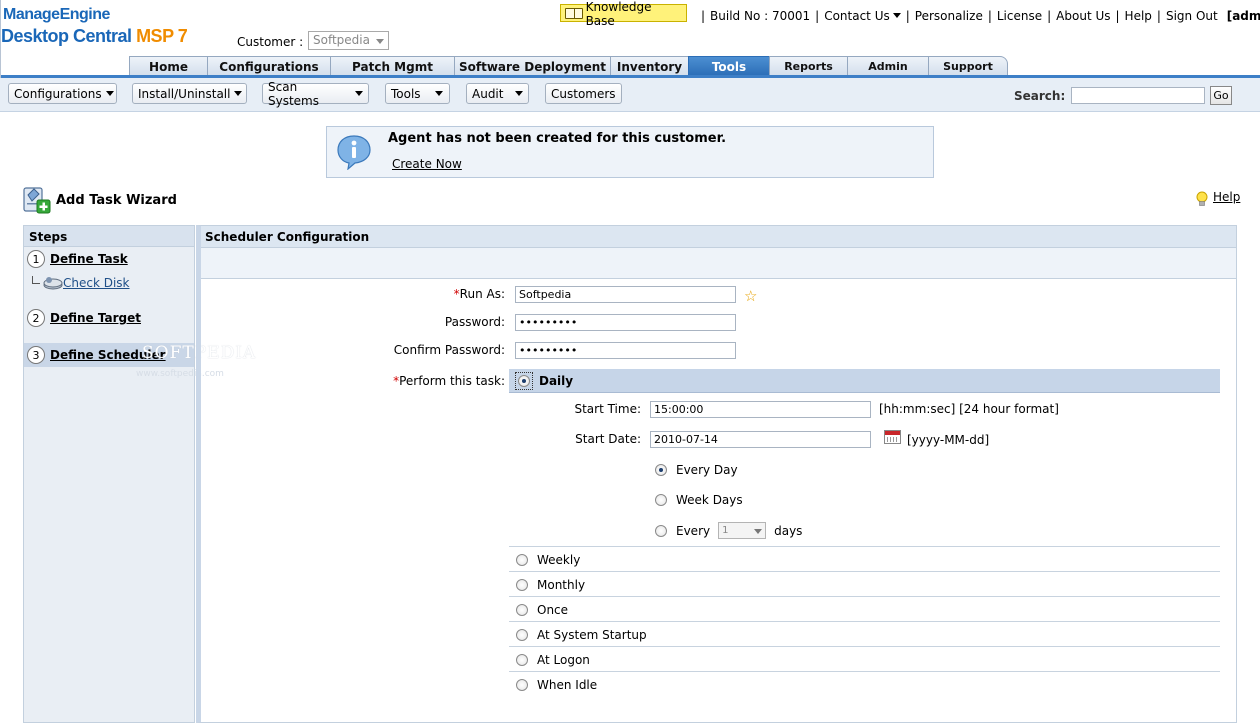 The image size is (1260, 723). Describe the element at coordinates (661, 500) in the screenshot. I see `week-days-radio` at that location.